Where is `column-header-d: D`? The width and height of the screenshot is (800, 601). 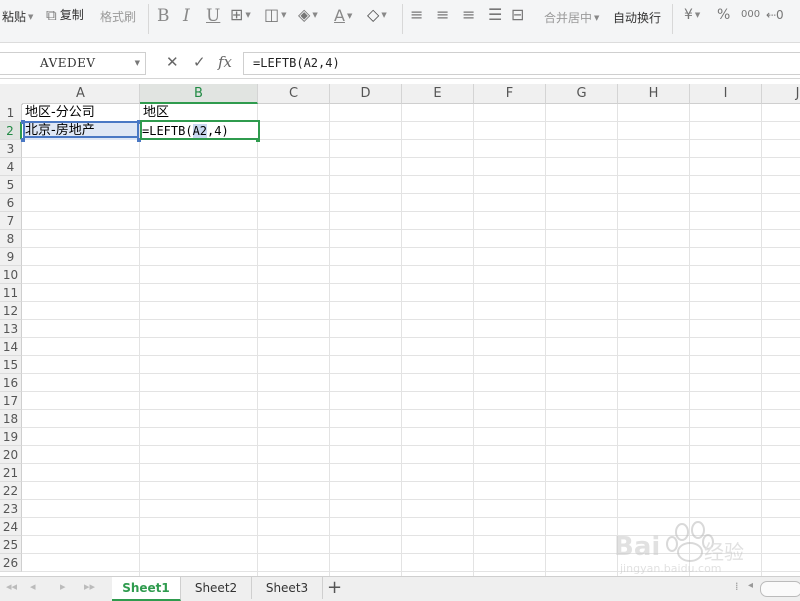
column-header-d: D is located at coordinates (366, 94).